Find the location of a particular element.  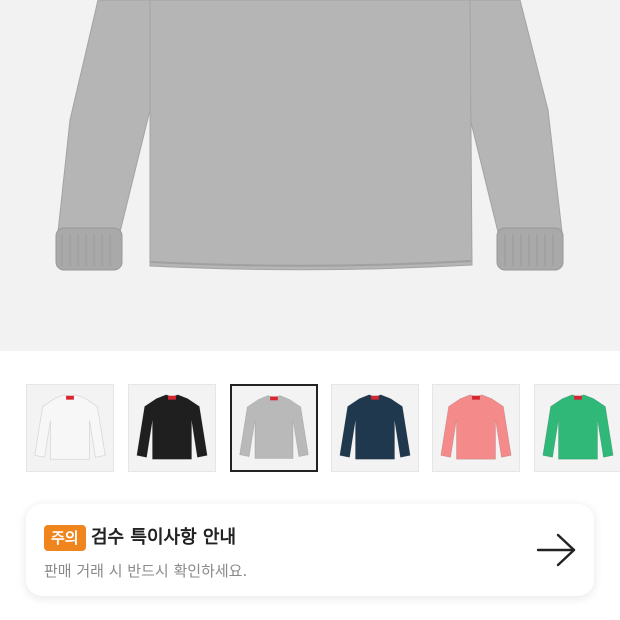

thumbnail-white is located at coordinates (70, 428).